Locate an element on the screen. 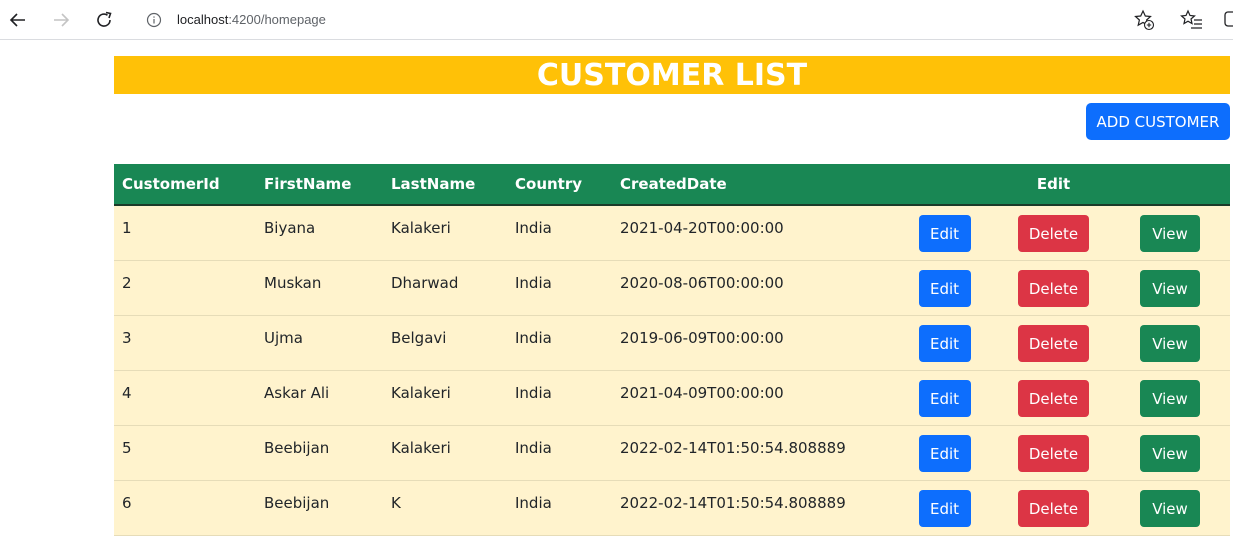 The width and height of the screenshot is (1233, 553). cell-last-name: K is located at coordinates (445, 508).